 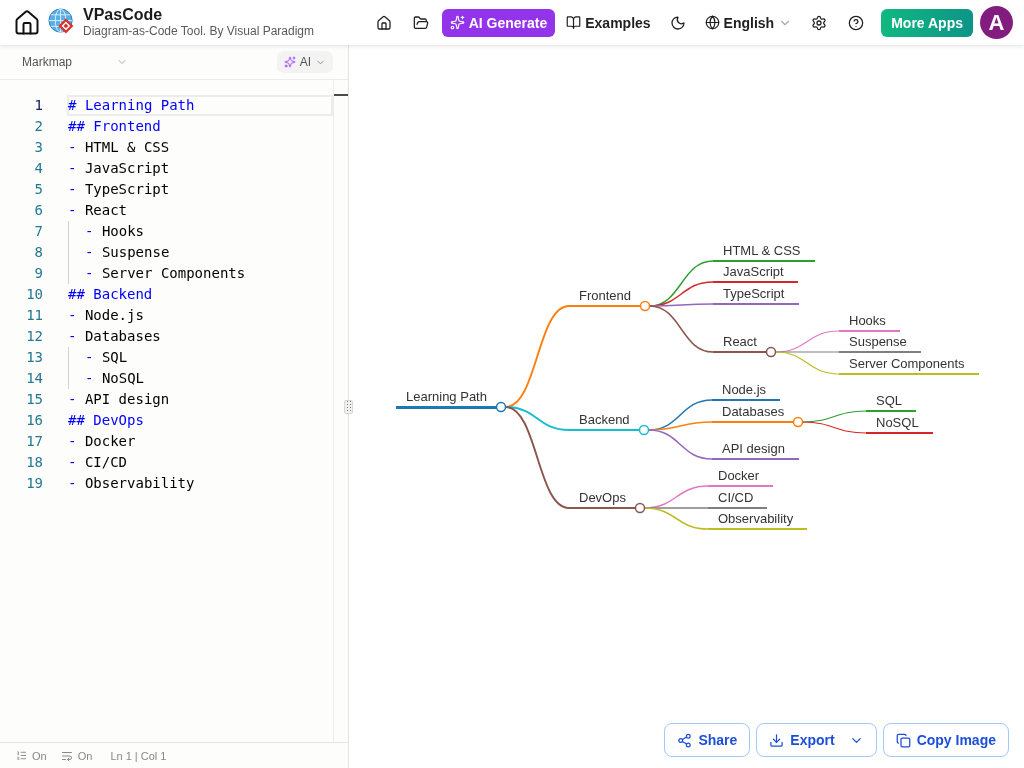 What do you see at coordinates (754, 293) in the screenshot?
I see `node-label: TypeScript` at bounding box center [754, 293].